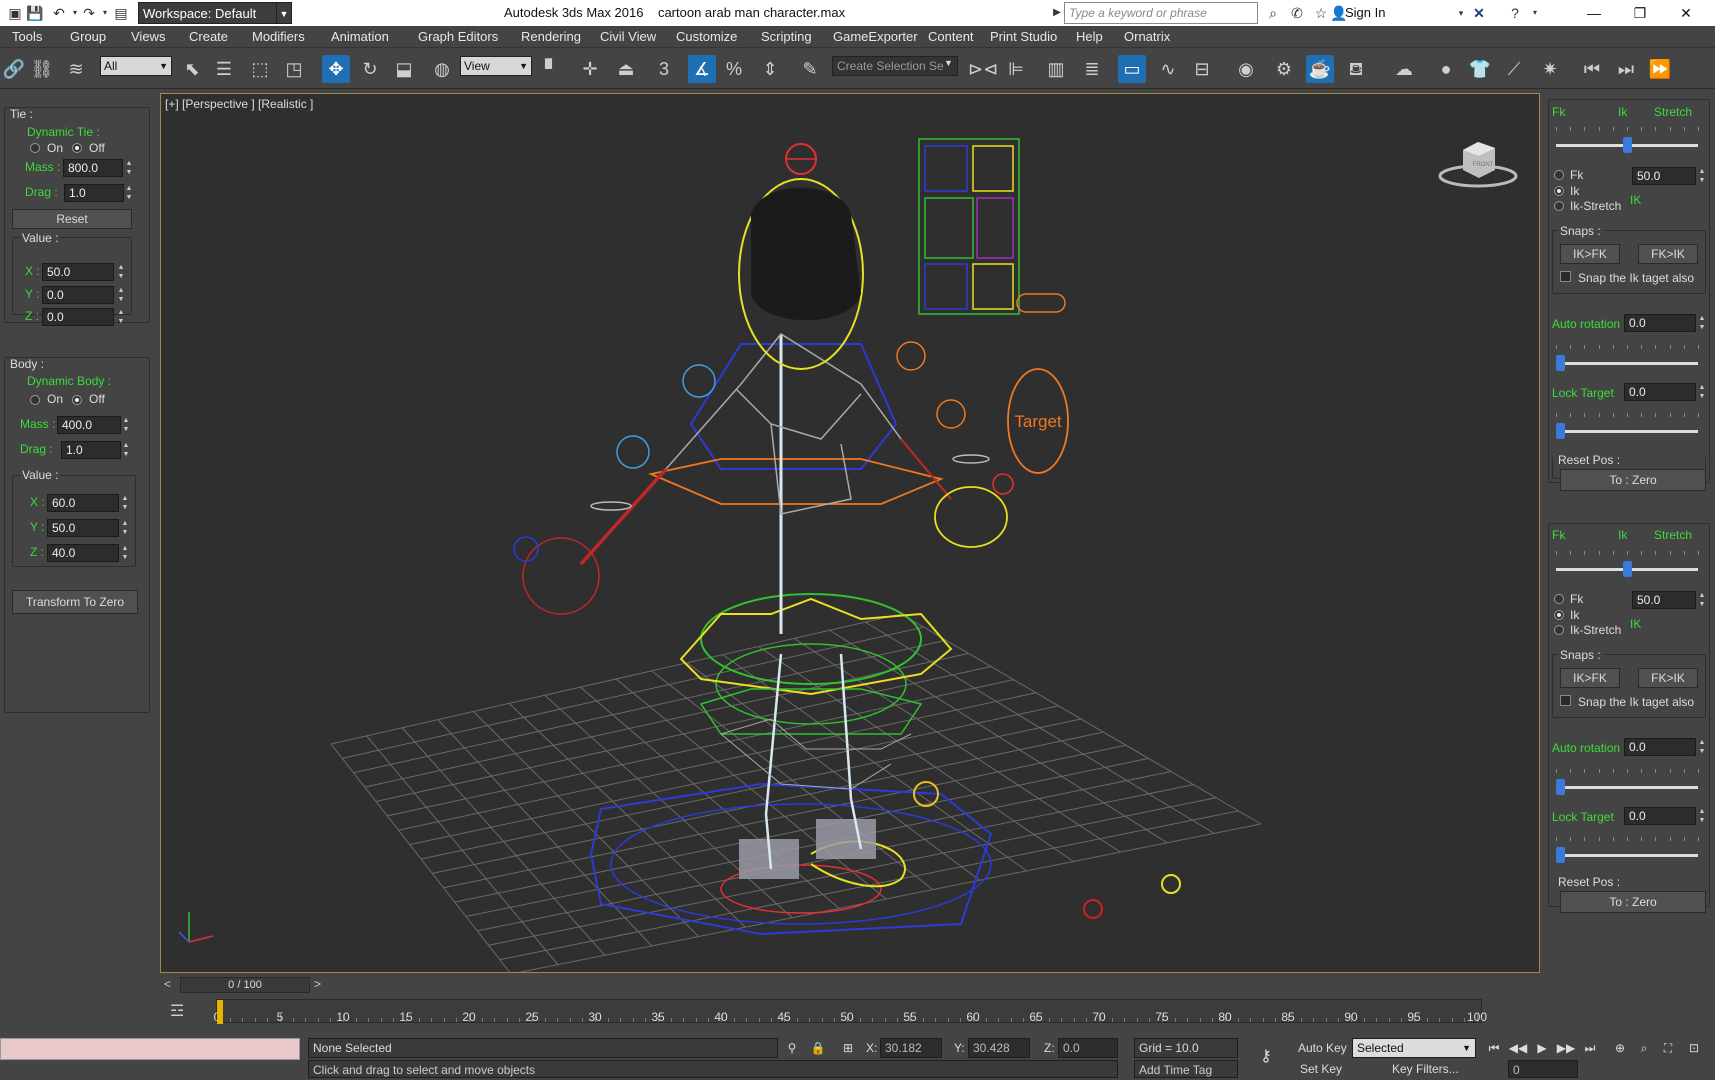  Describe the element at coordinates (1246, 69) in the screenshot. I see `material-editor-icon: ◉` at that location.